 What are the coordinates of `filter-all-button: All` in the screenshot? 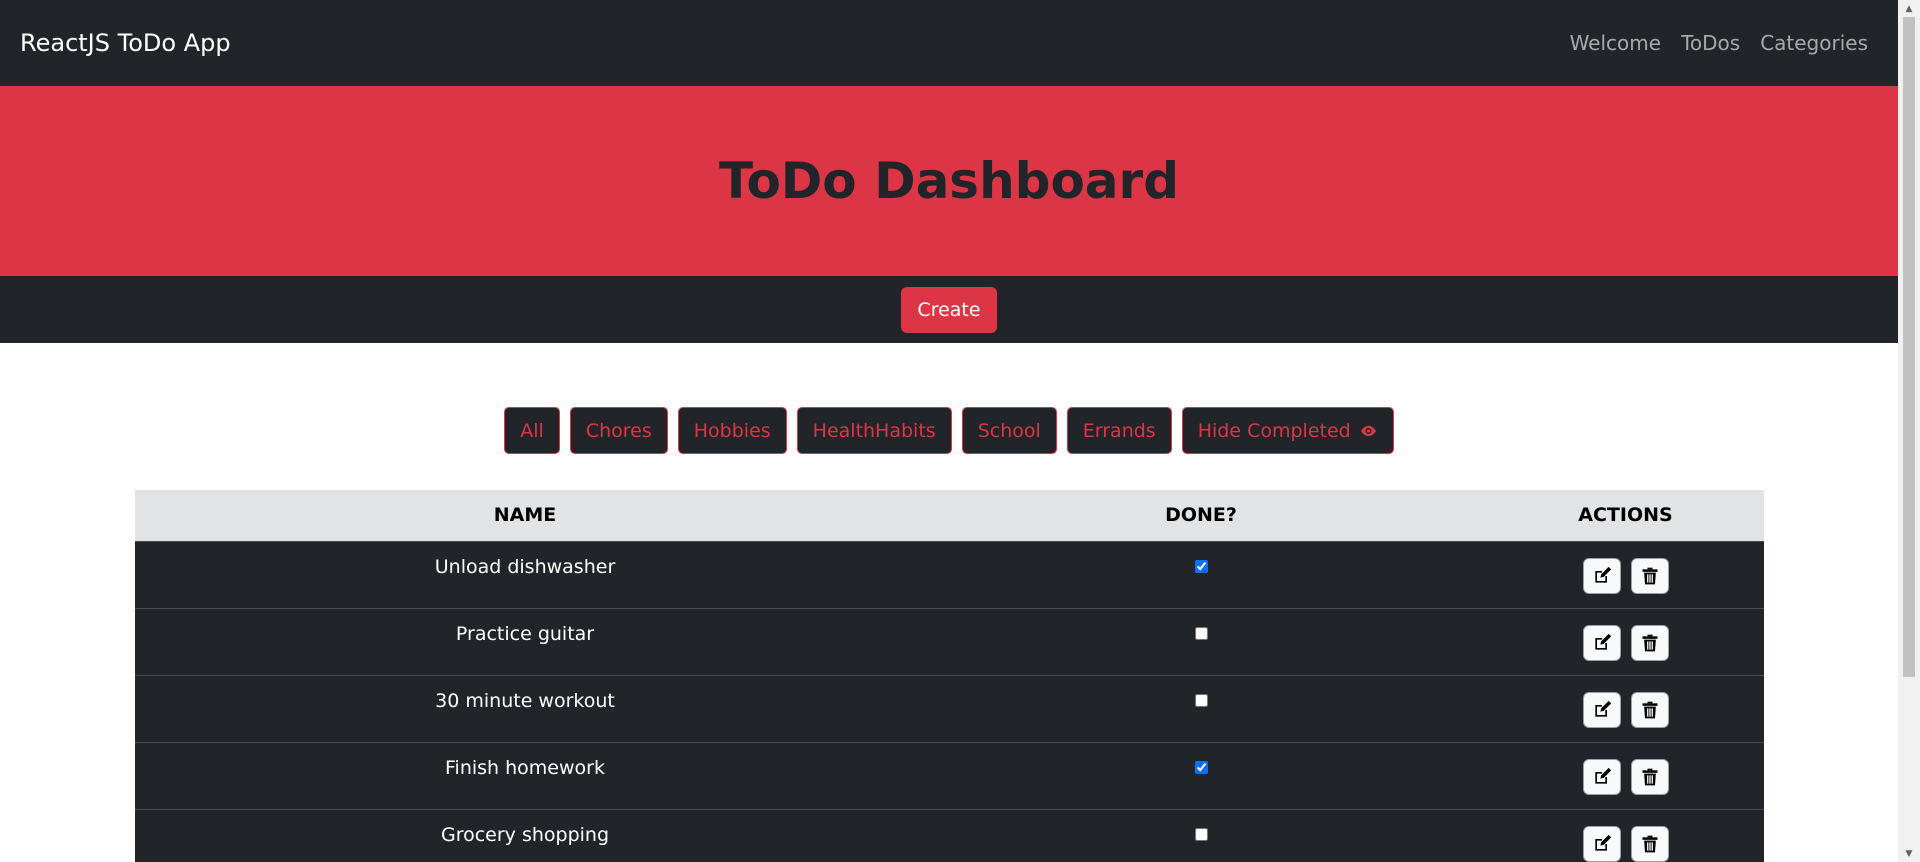 It's located at (532, 430).